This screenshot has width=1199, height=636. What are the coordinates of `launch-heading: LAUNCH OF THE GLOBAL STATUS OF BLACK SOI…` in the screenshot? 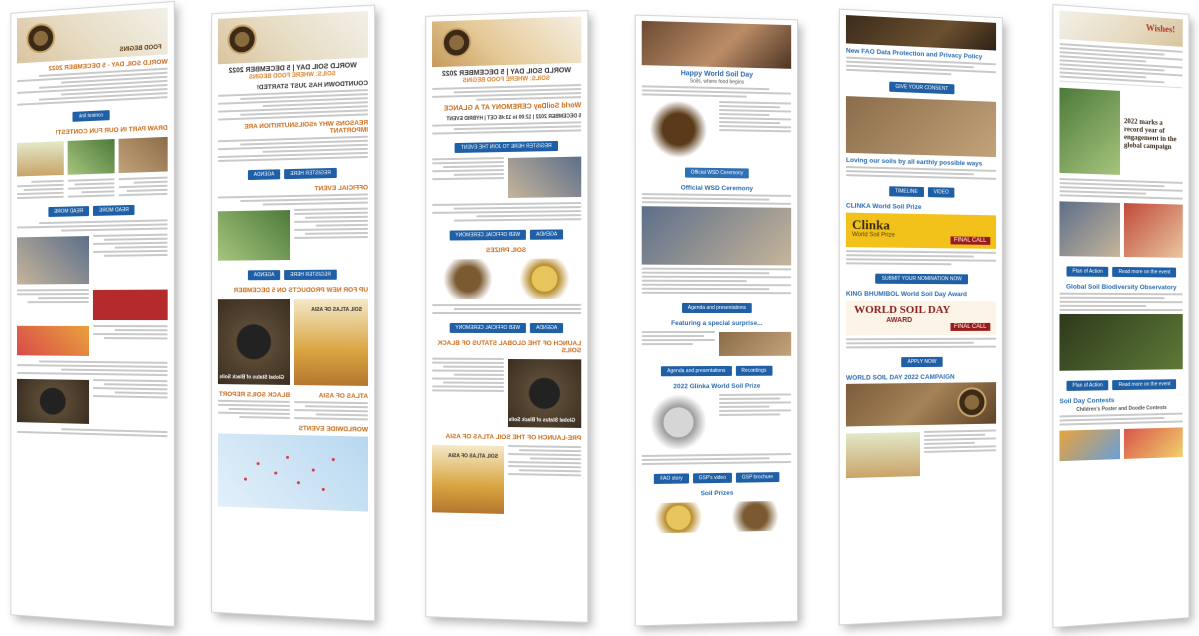 It's located at (509, 347).